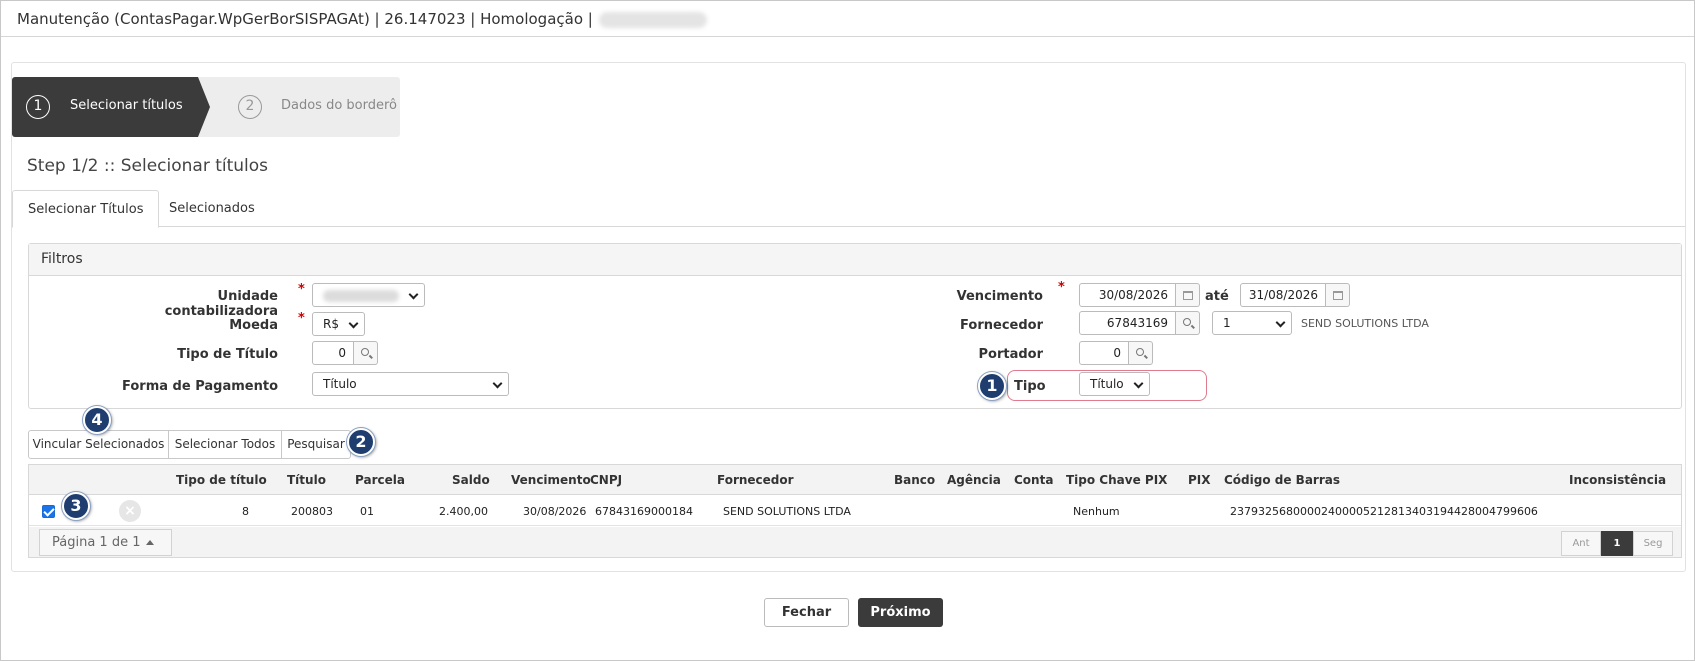 The width and height of the screenshot is (1695, 661). Describe the element at coordinates (606, 480) in the screenshot. I see `column-header: CNPJ` at that location.